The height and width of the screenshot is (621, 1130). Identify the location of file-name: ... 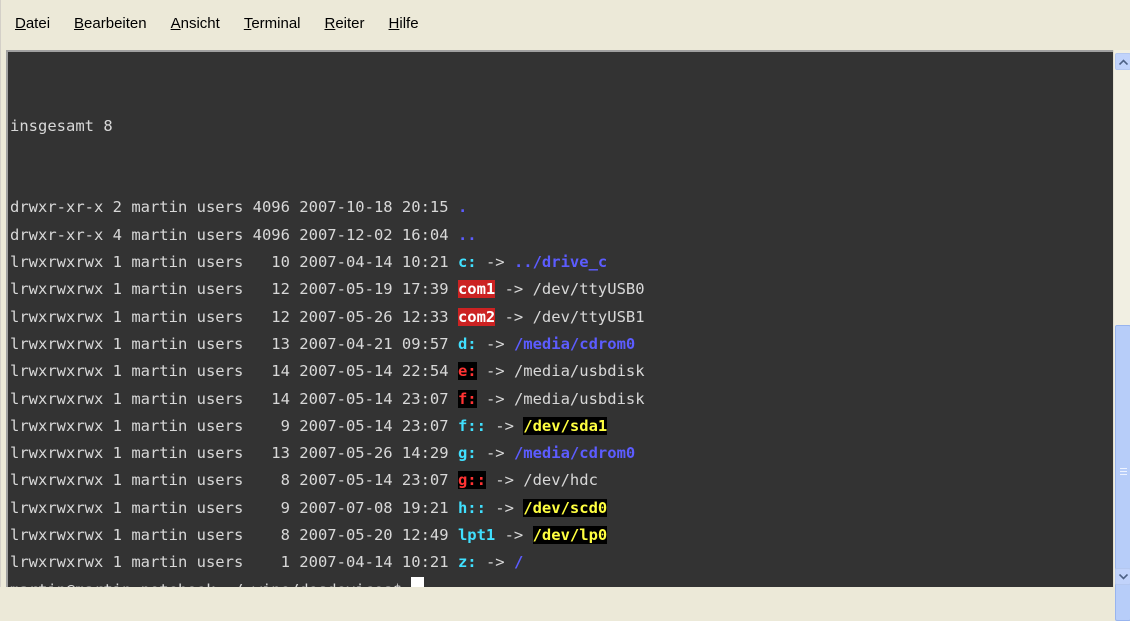
(467, 234).